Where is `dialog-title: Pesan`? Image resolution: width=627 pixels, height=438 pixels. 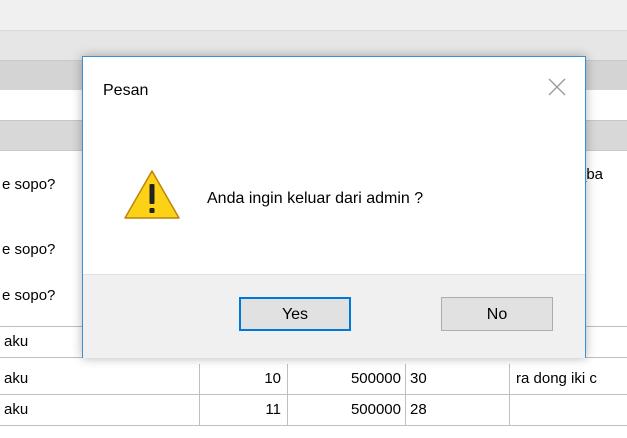 dialog-title: Pesan is located at coordinates (126, 90).